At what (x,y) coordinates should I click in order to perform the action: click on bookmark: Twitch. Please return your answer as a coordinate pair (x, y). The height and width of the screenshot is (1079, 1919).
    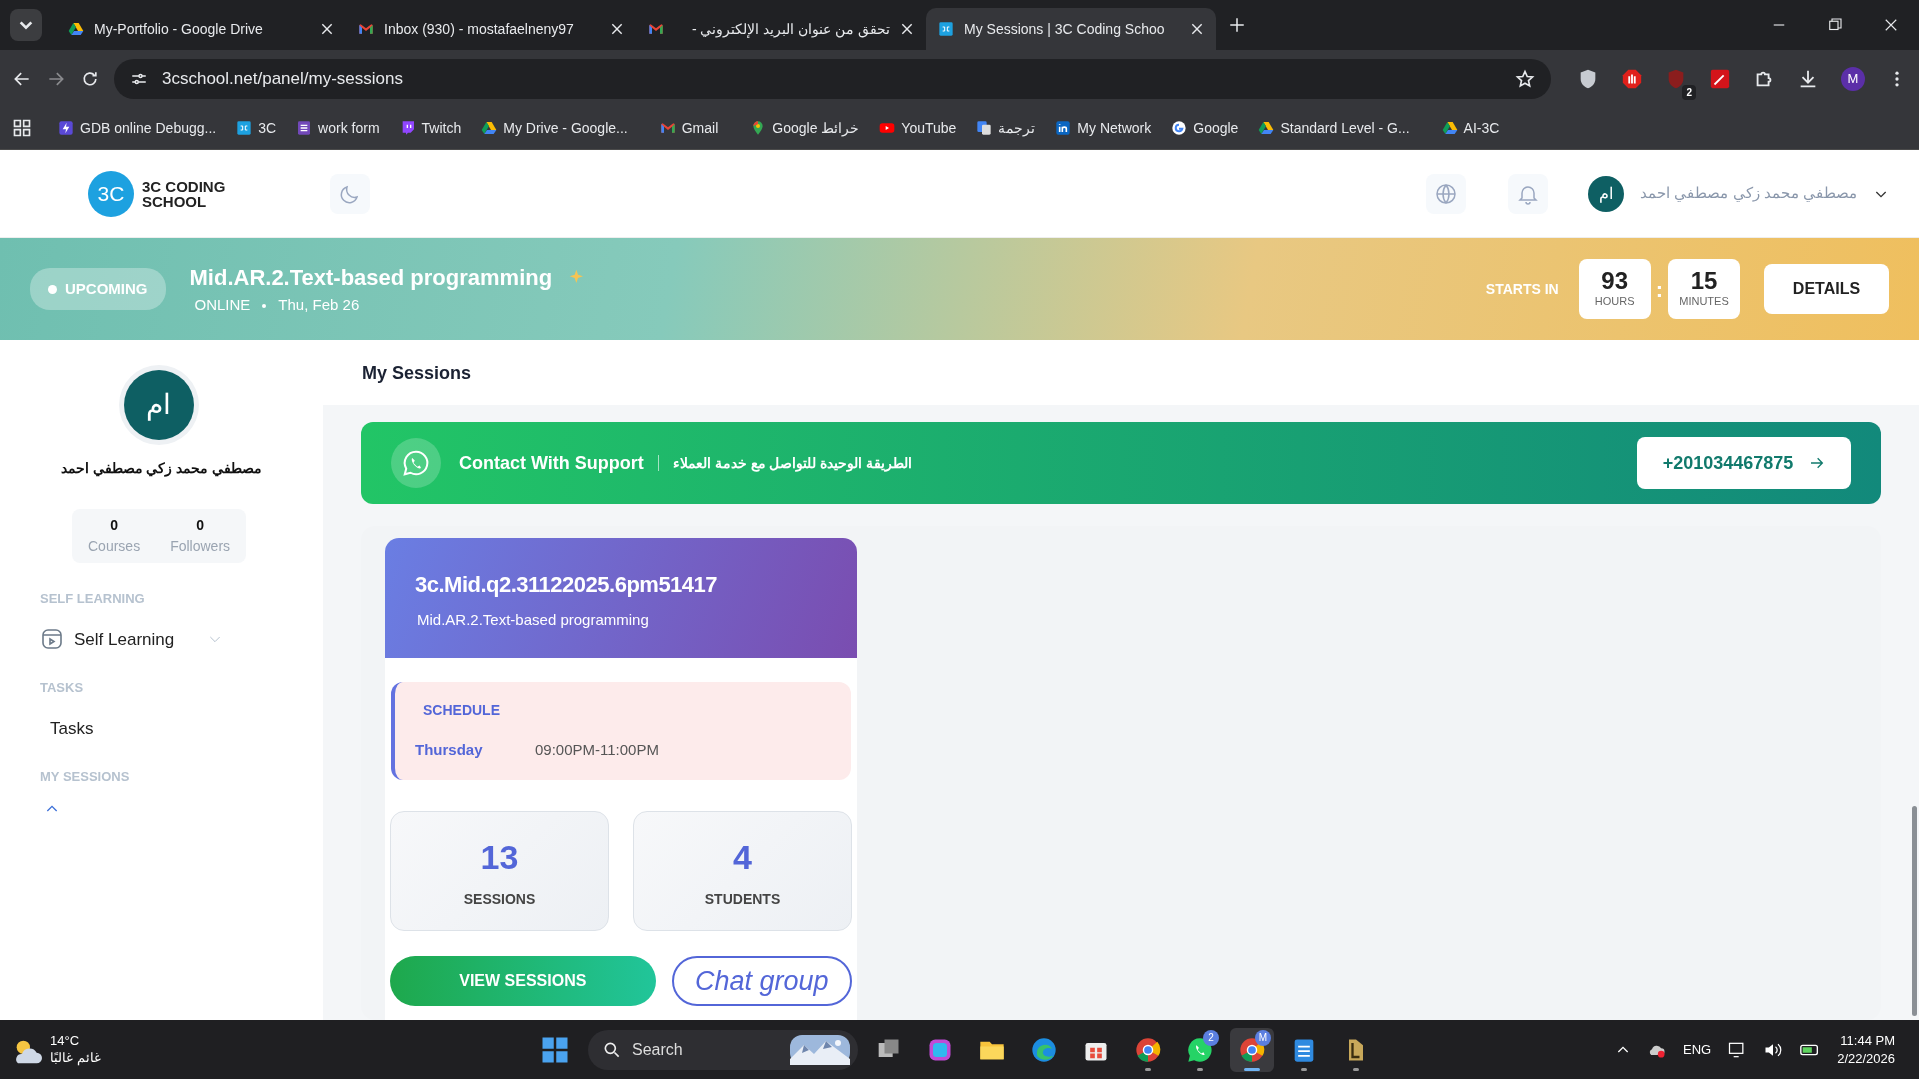
    Looking at the image, I should click on (430, 128).